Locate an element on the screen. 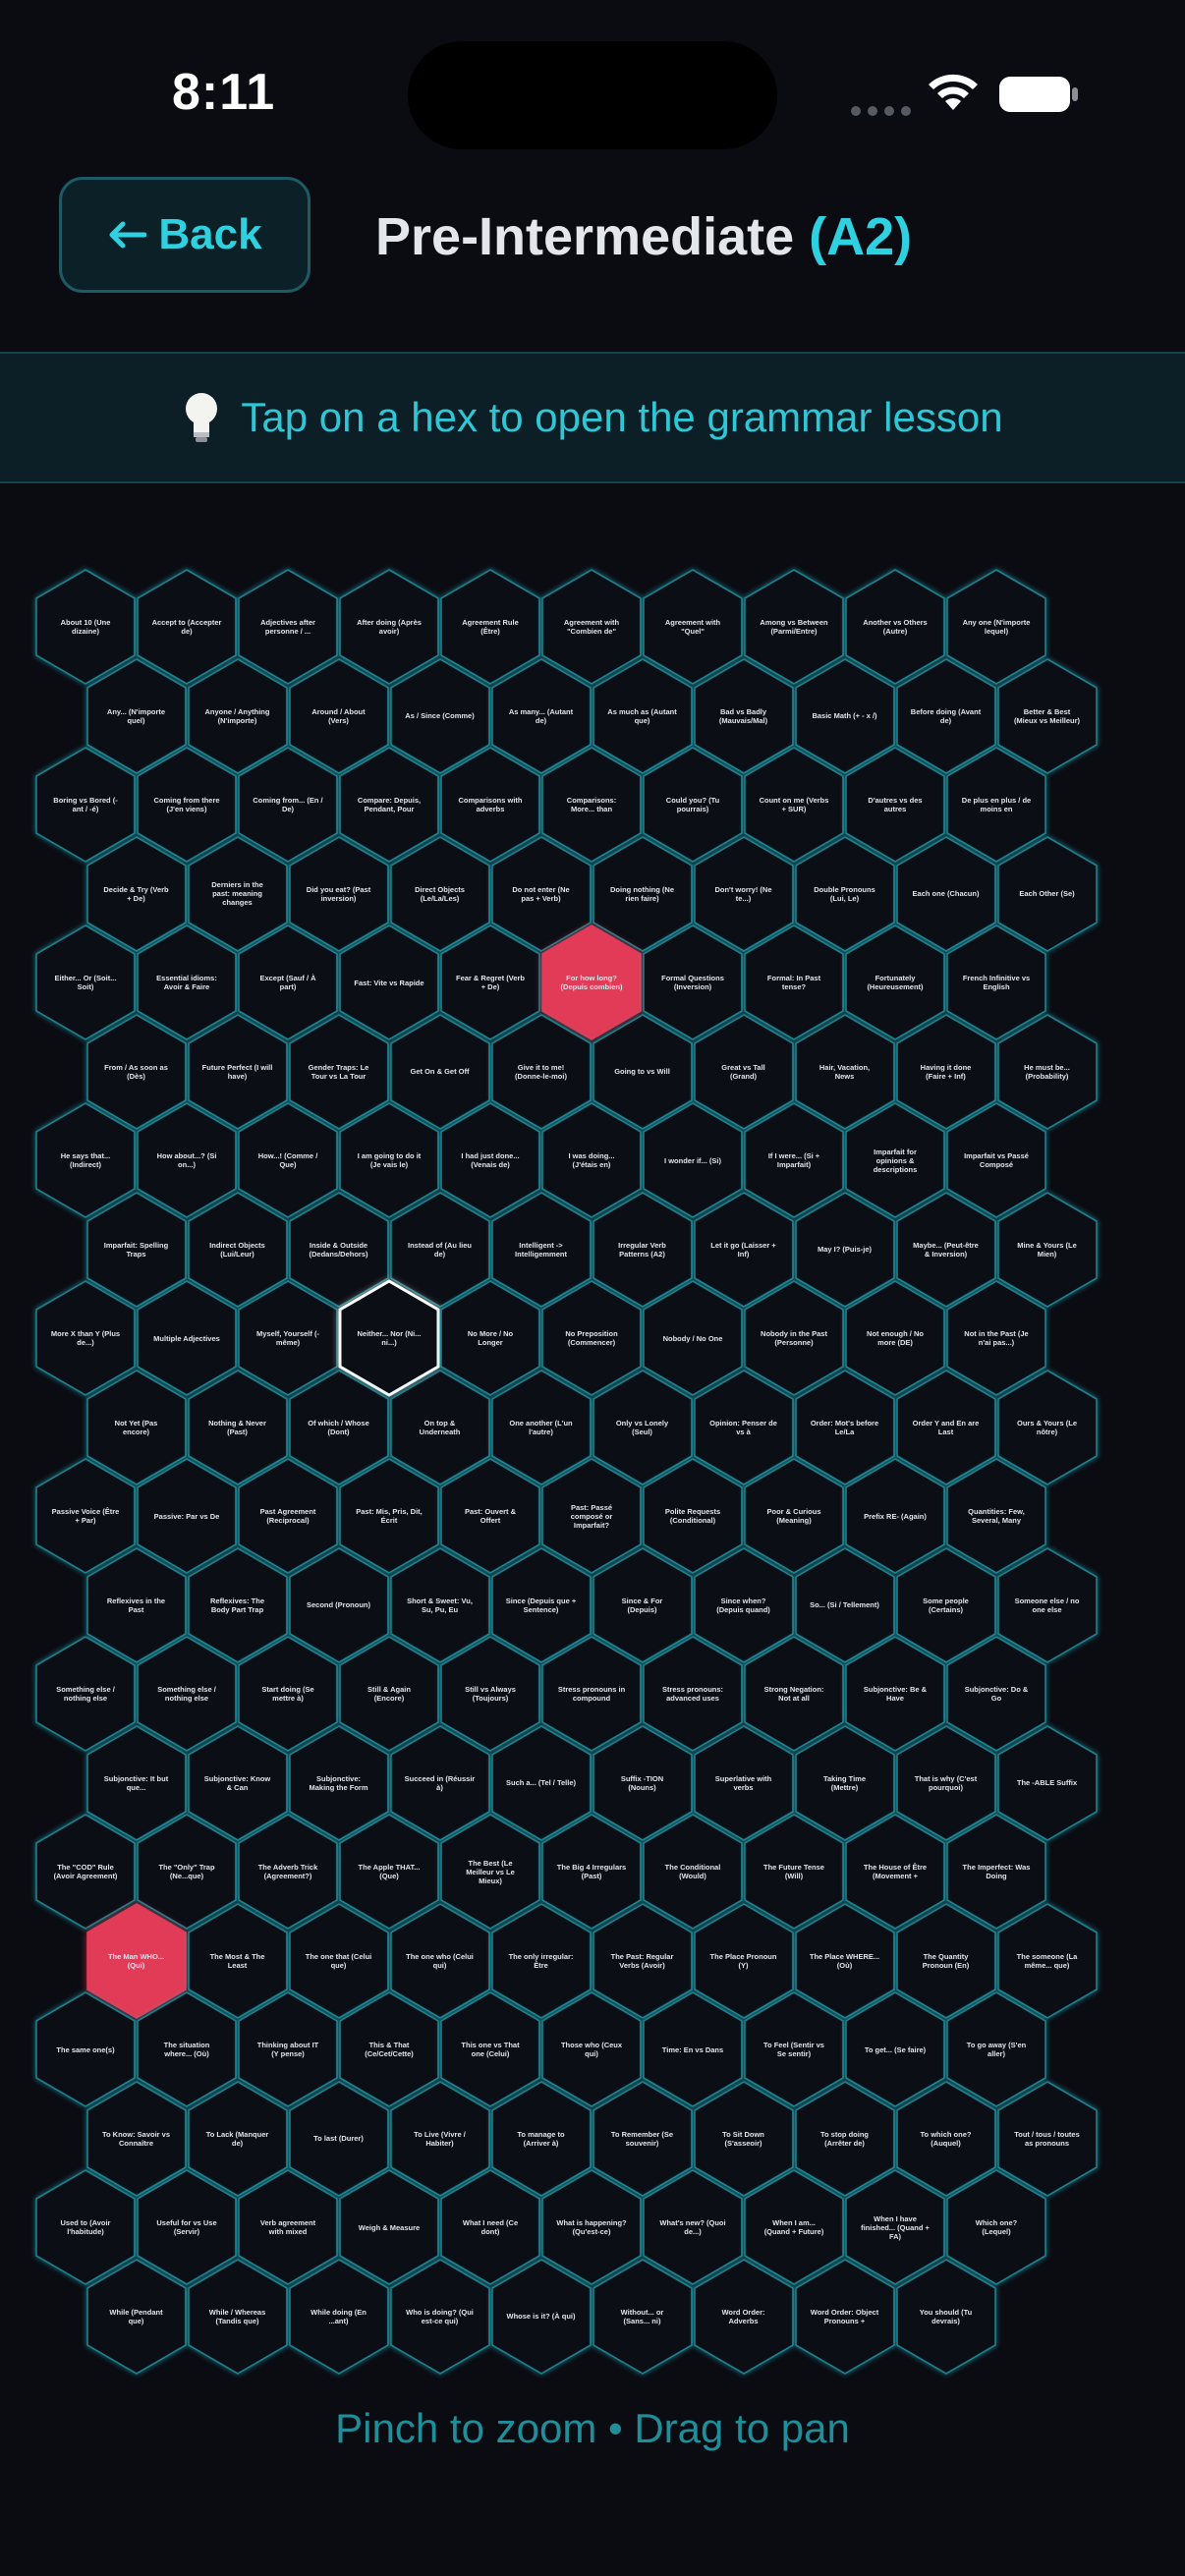  hex-label: Don't worry! (Ne te...) is located at coordinates (743, 893).